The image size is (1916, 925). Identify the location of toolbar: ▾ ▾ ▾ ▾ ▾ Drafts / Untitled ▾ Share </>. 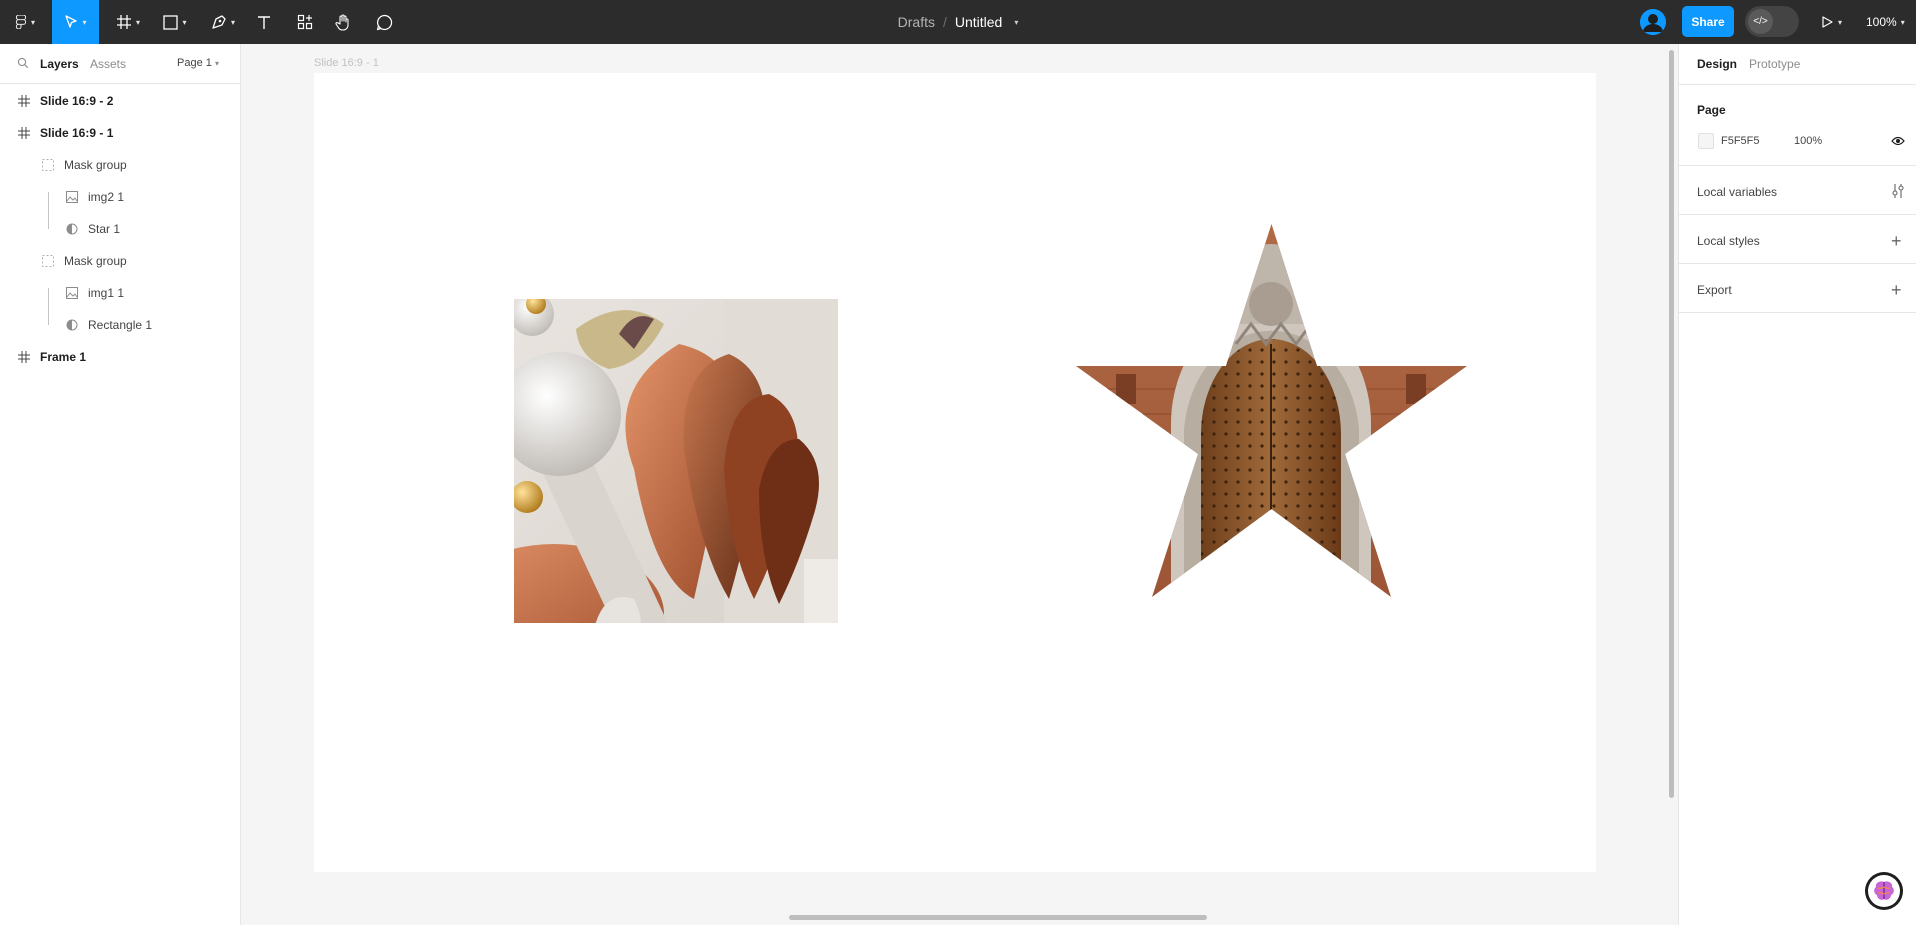
(958, 22).